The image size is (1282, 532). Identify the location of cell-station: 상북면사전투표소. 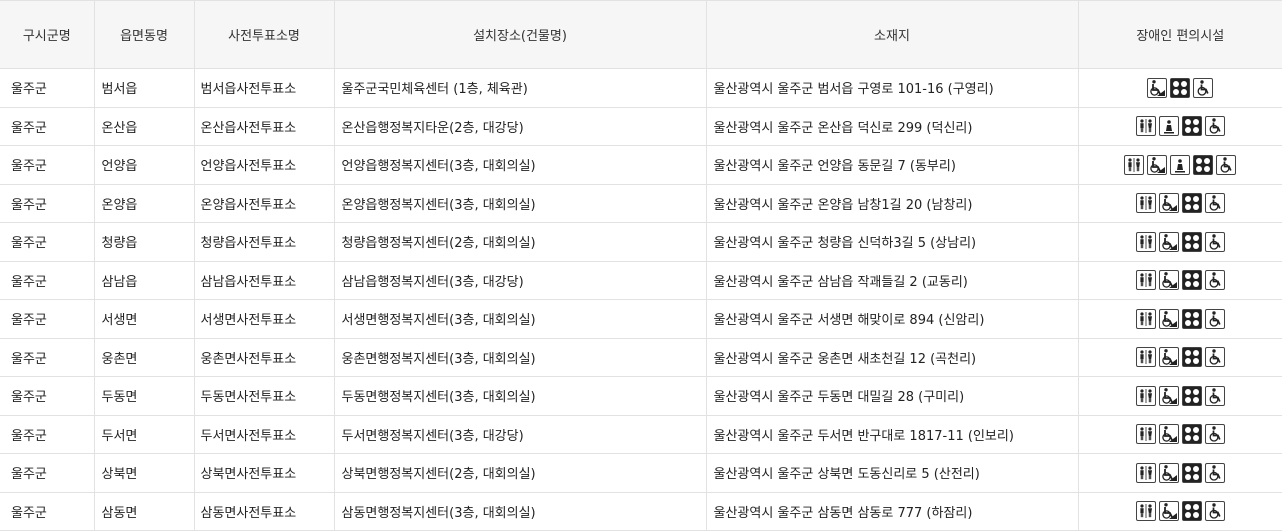
(264, 473).